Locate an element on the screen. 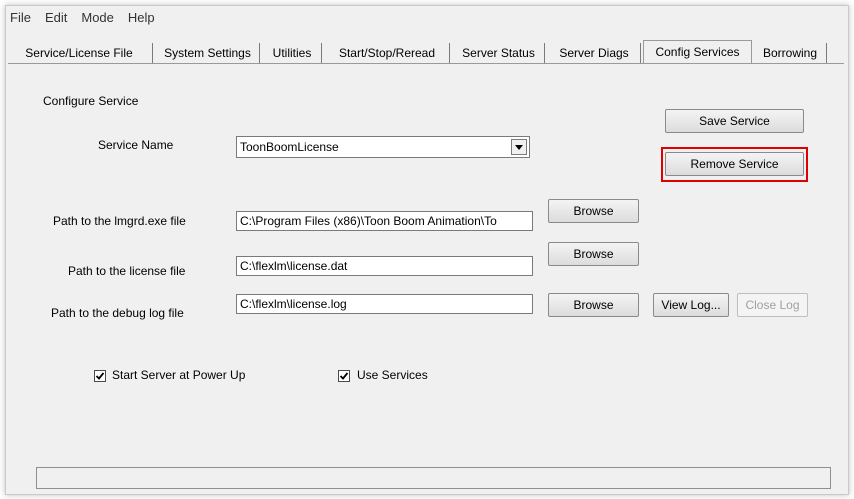 The height and width of the screenshot is (499, 854). menu-mode: Mode is located at coordinates (97, 17).